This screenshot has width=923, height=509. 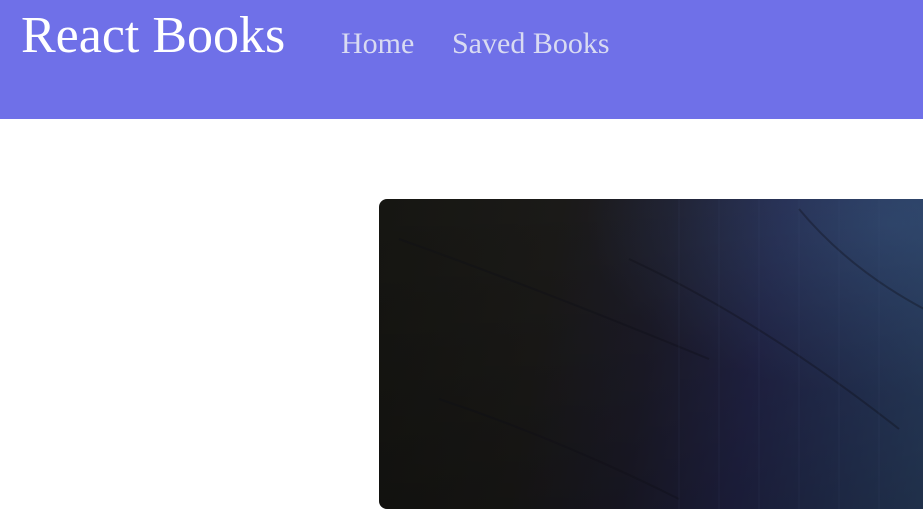 What do you see at coordinates (377, 44) in the screenshot?
I see `nav-link-home: Home` at bounding box center [377, 44].